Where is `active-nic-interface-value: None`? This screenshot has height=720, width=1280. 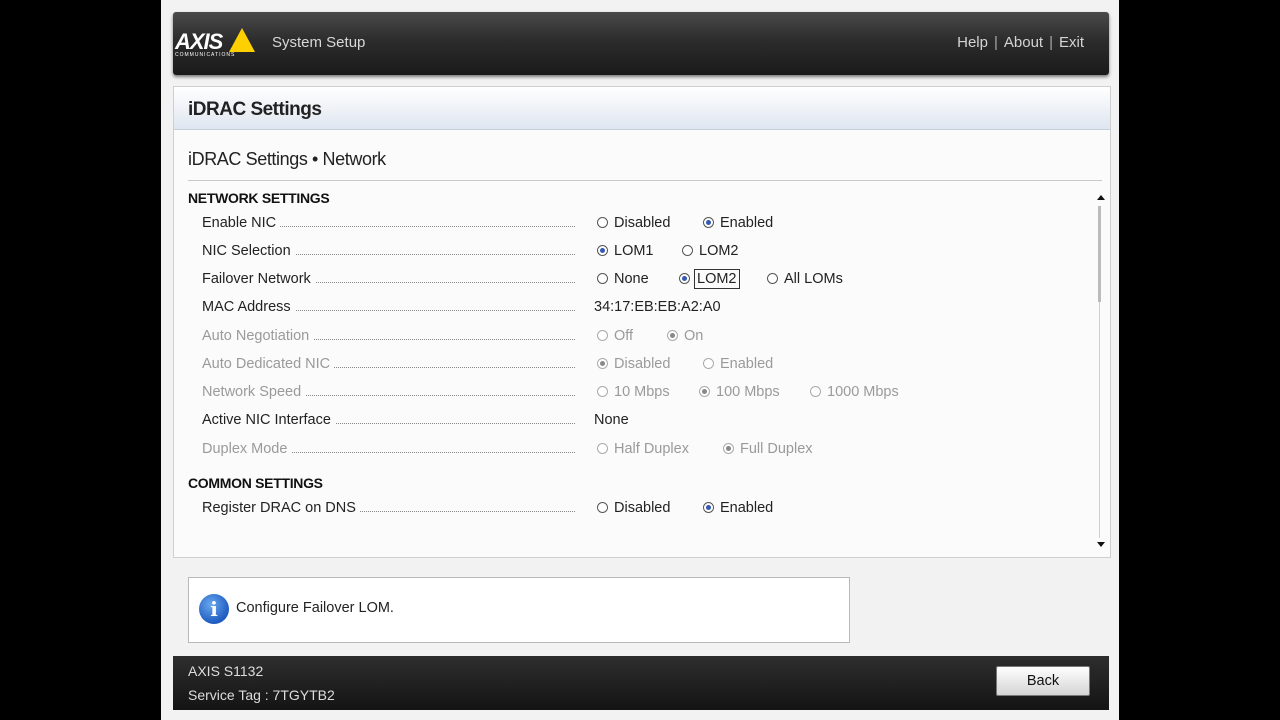 active-nic-interface-value: None is located at coordinates (611, 420).